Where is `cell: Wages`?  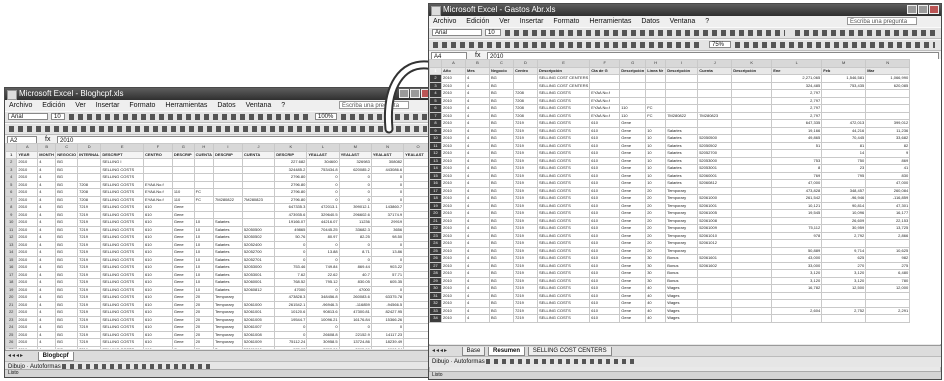 cell: Wages is located at coordinates (682, 295).